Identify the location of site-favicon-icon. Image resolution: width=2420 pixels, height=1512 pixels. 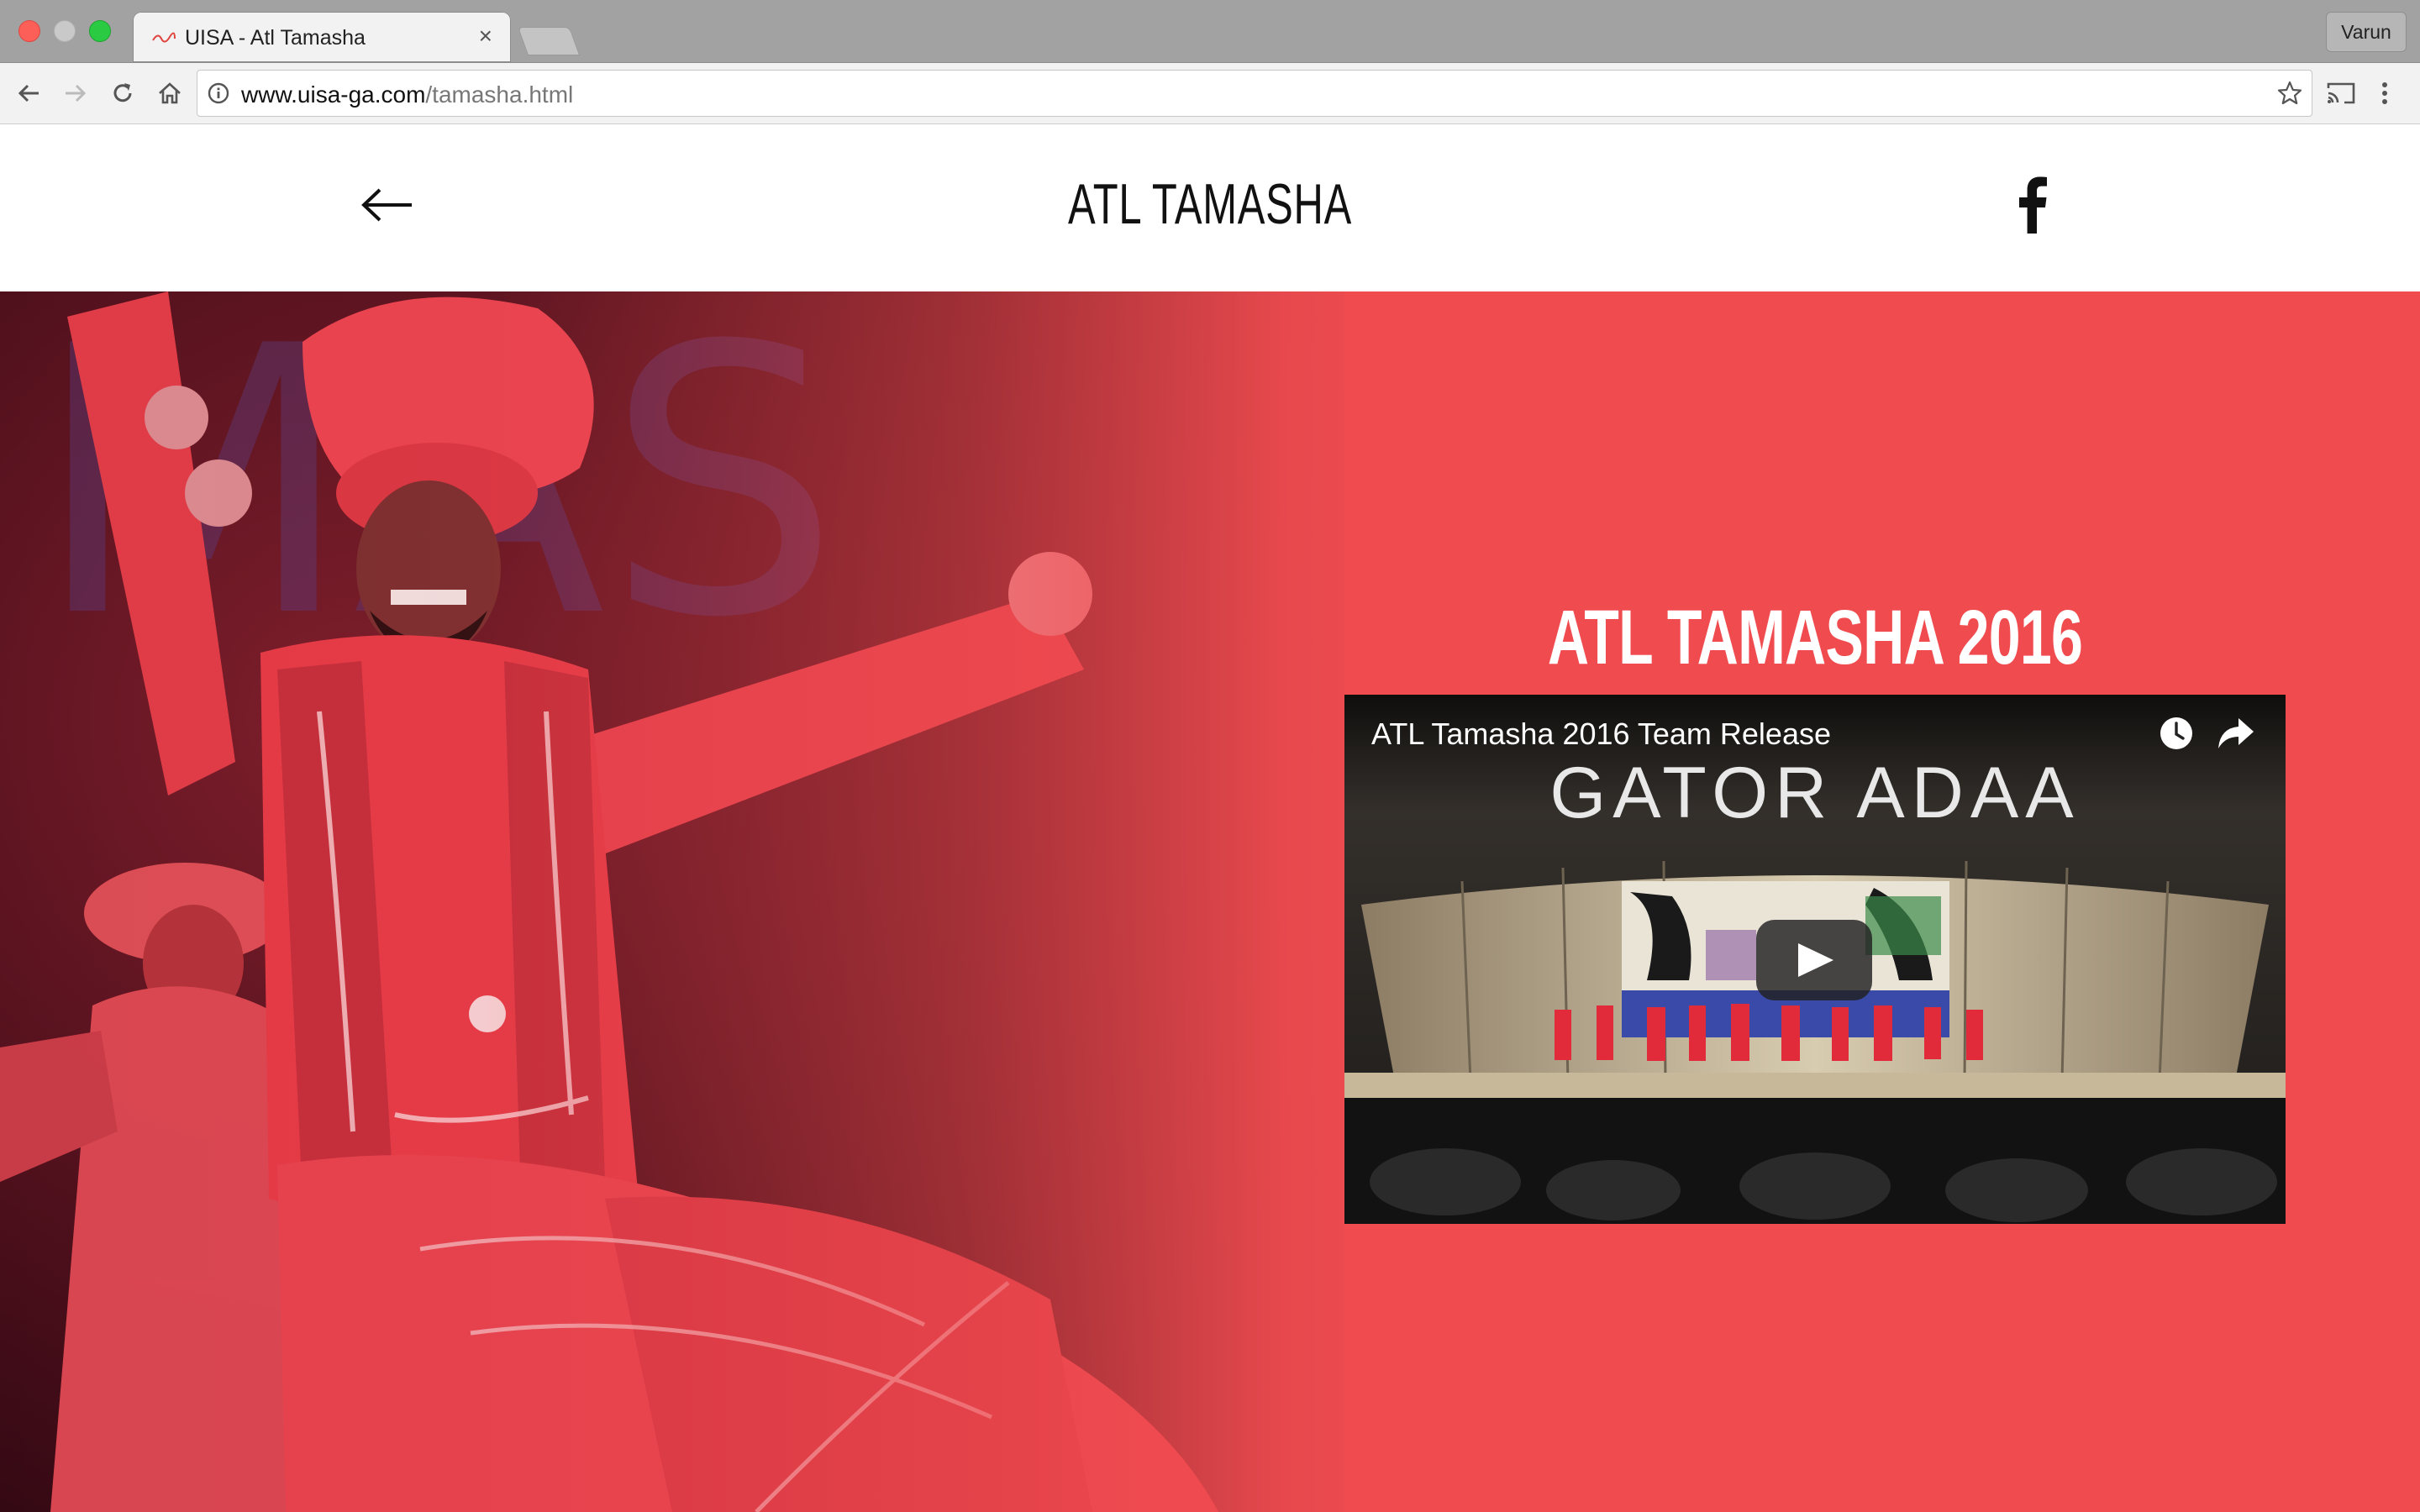
(164, 37).